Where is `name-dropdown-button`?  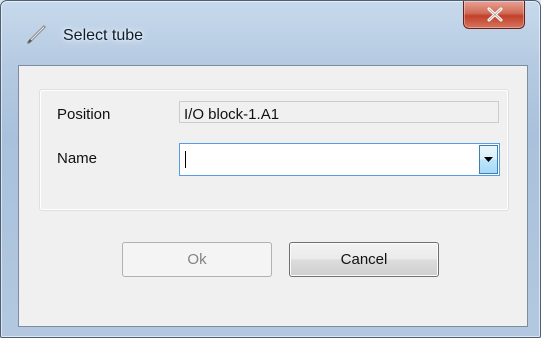
name-dropdown-button is located at coordinates (488, 159).